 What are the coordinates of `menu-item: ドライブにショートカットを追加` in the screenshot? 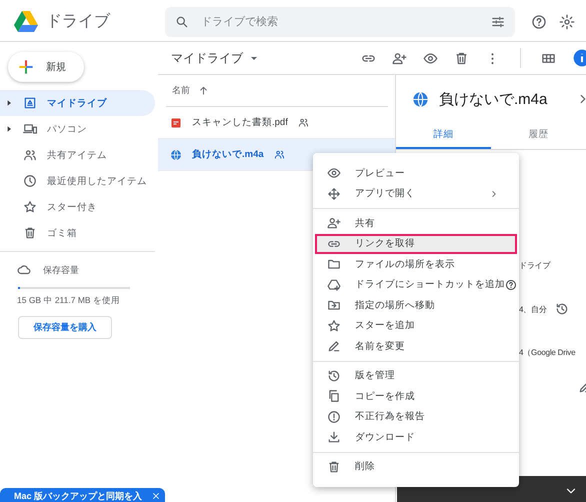 It's located at (416, 284).